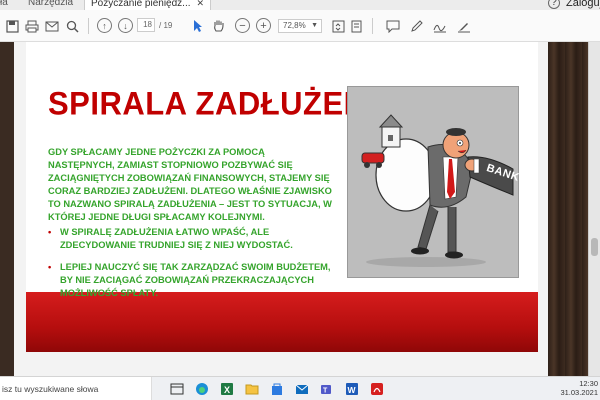 The height and width of the screenshot is (400, 600). I want to click on hand-icon, so click(218, 26).